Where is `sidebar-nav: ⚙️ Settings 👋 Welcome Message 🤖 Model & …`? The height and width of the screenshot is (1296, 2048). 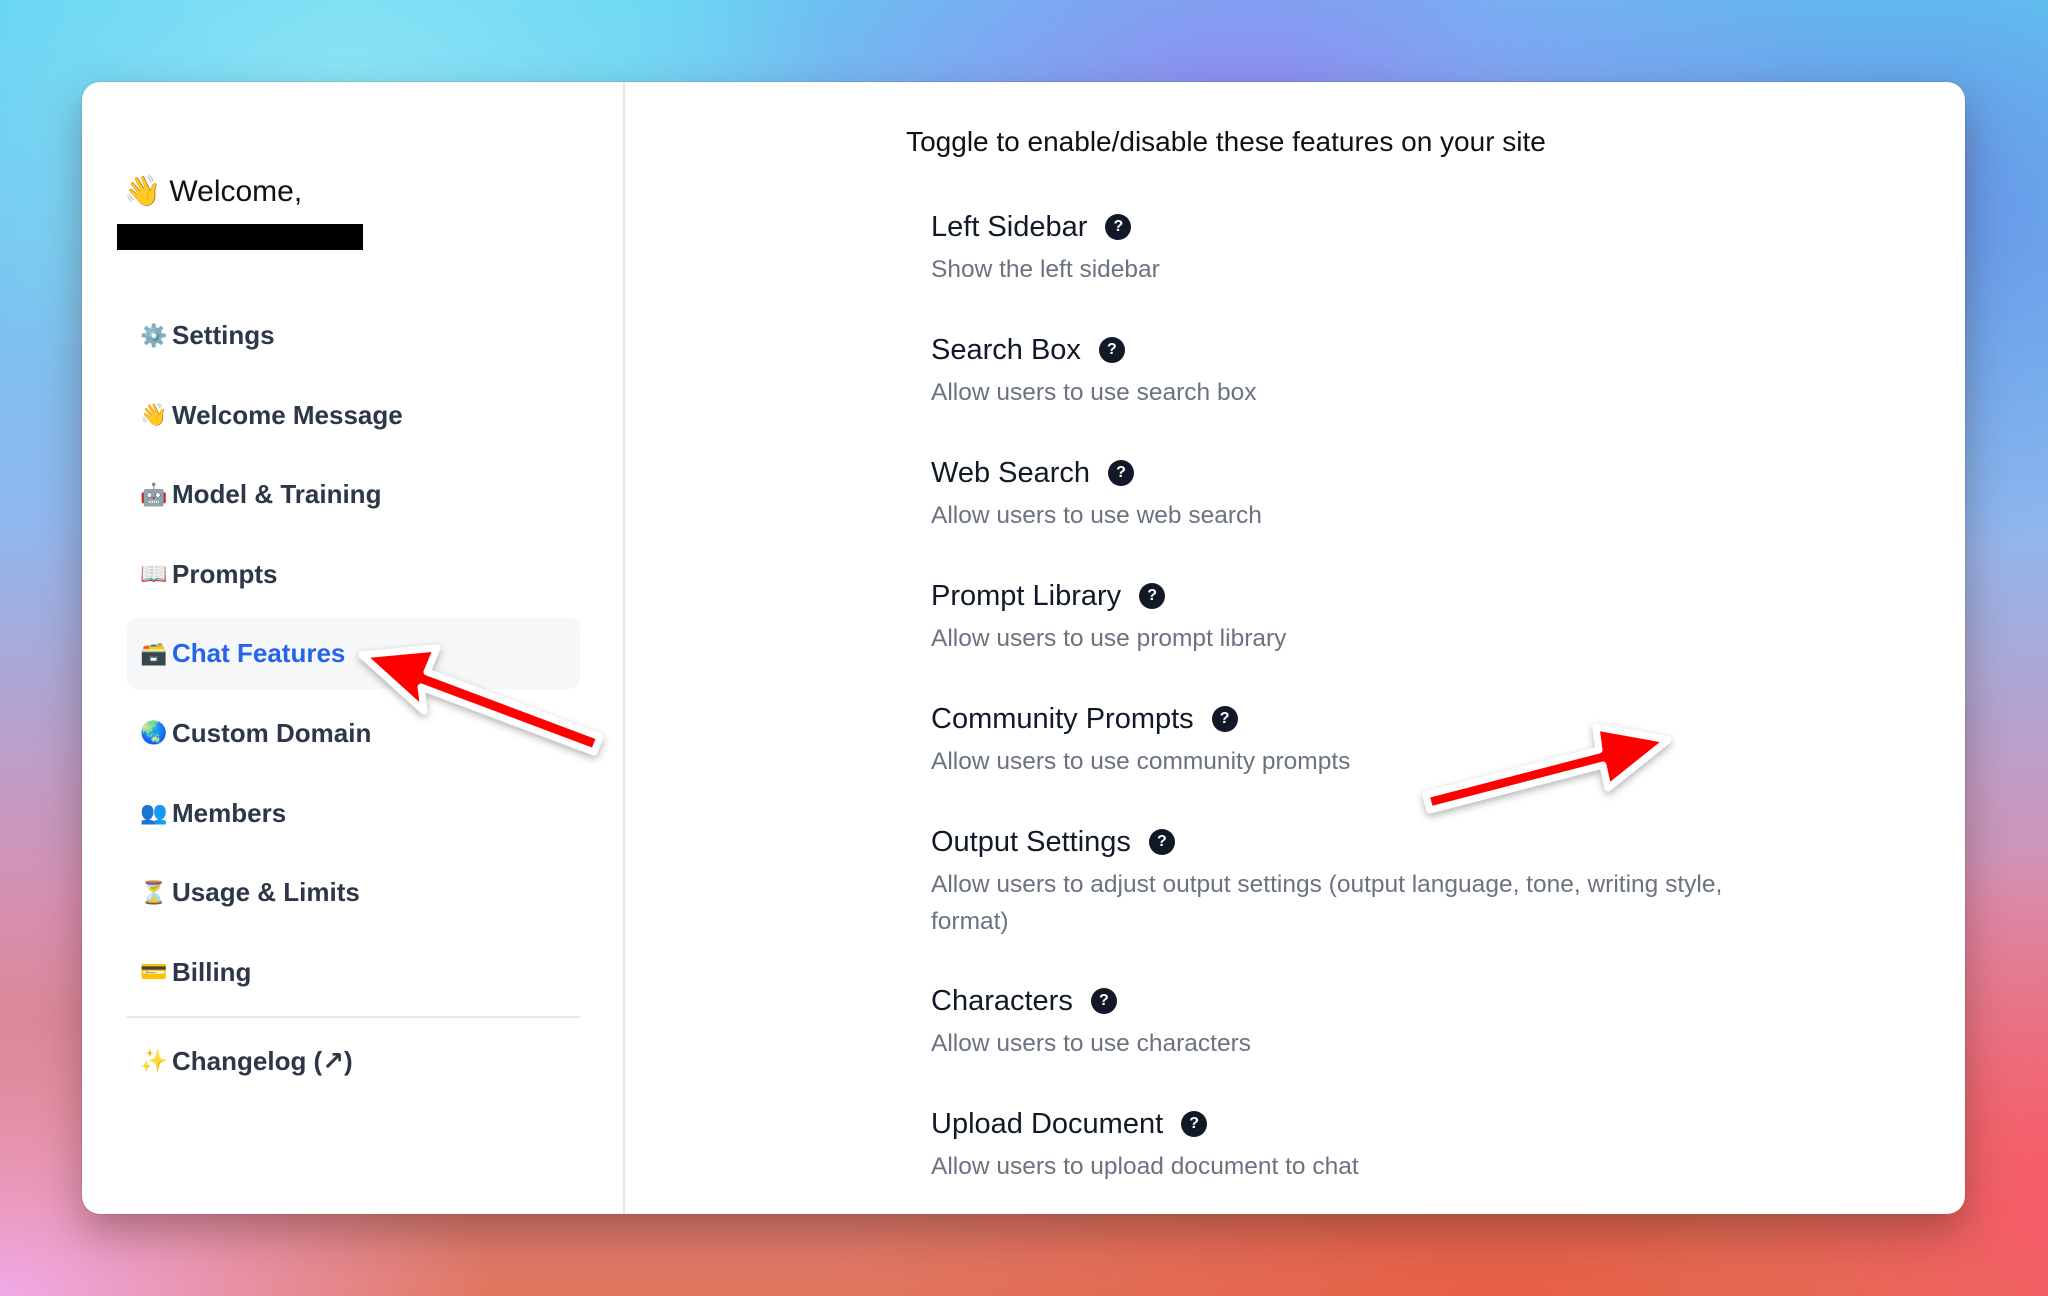
sidebar-nav: ⚙️ Settings 👋 Welcome Message 🤖 Model & … is located at coordinates (353, 699).